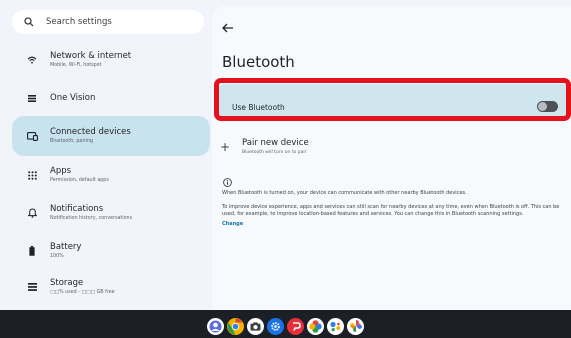  Describe the element at coordinates (29, 22) in the screenshot. I see `search-icon` at that location.